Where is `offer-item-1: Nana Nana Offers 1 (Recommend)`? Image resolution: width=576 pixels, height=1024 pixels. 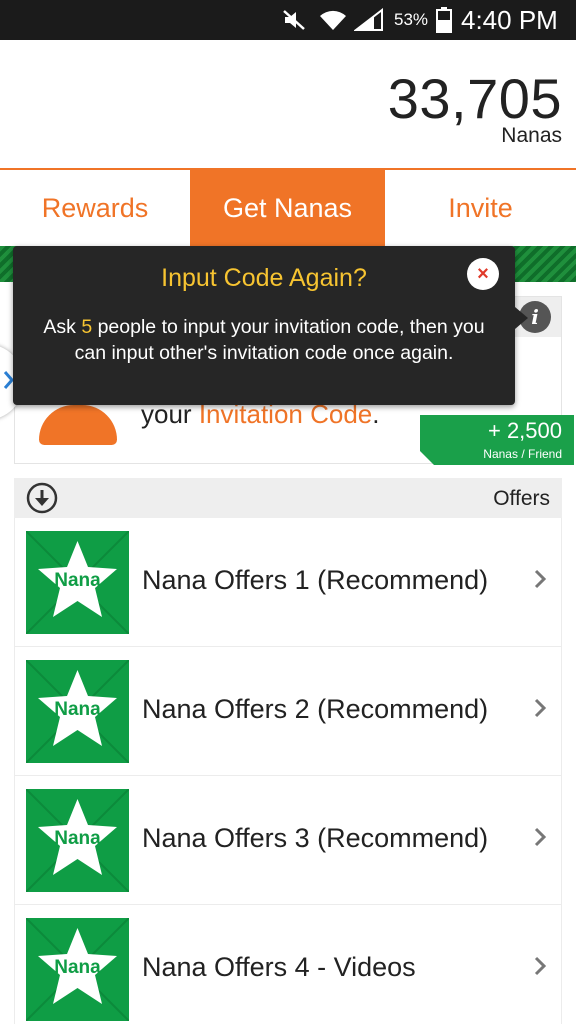
offer-item-1: Nana Nana Offers 1 (Recommend) is located at coordinates (288, 582).